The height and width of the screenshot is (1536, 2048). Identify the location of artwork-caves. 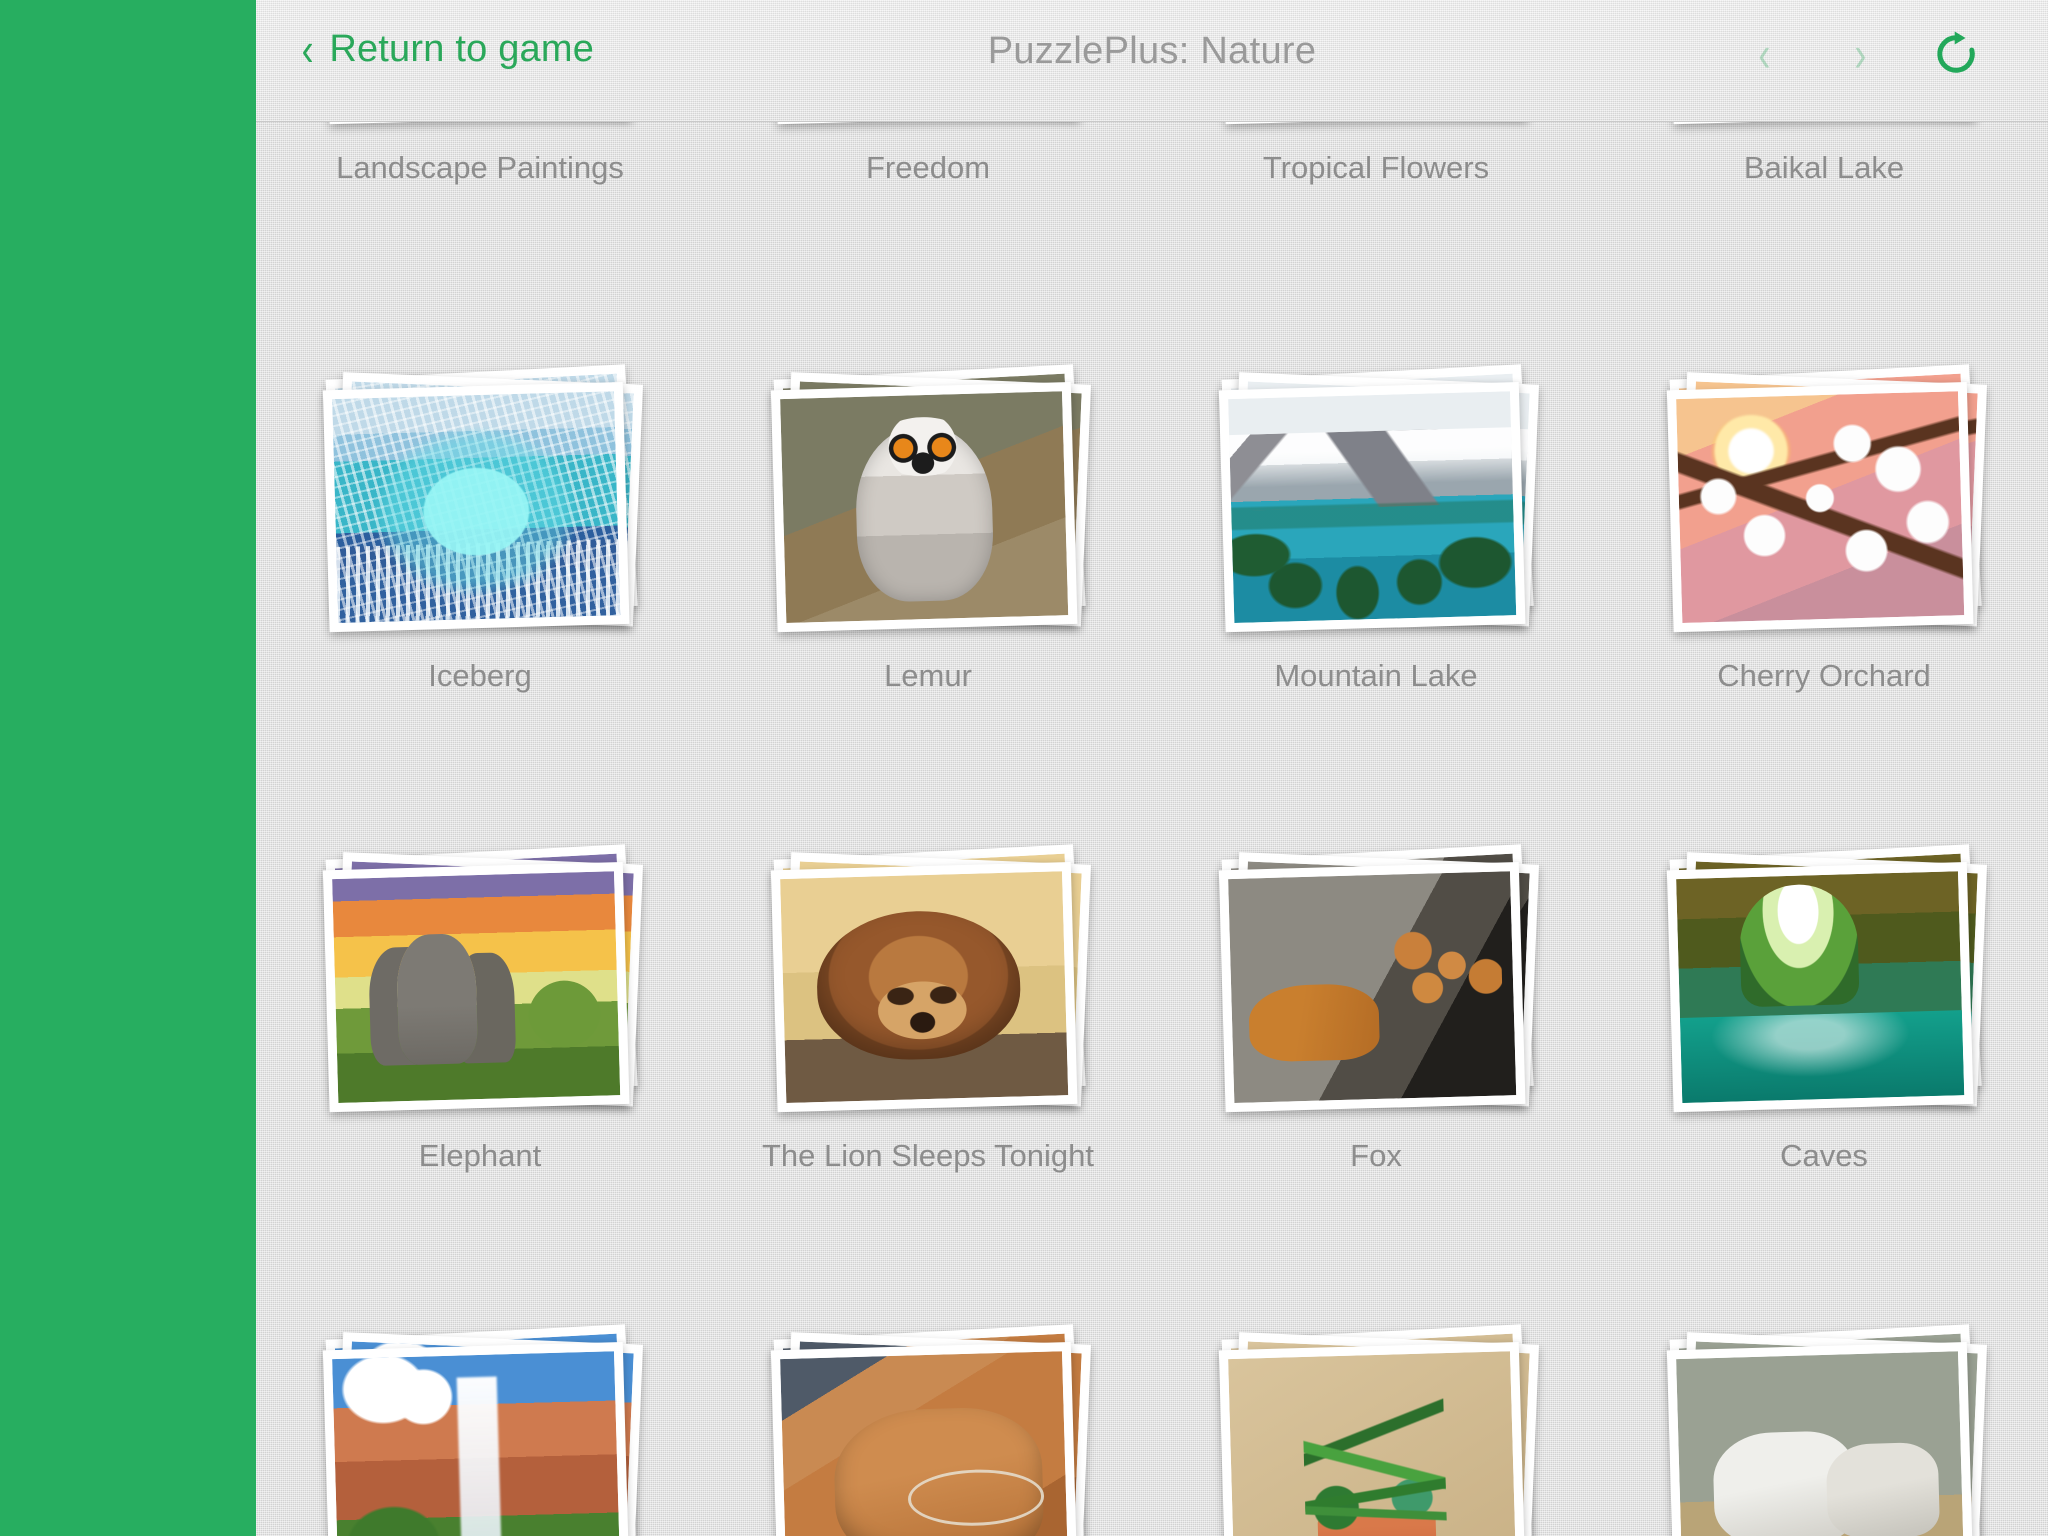
(1820, 987).